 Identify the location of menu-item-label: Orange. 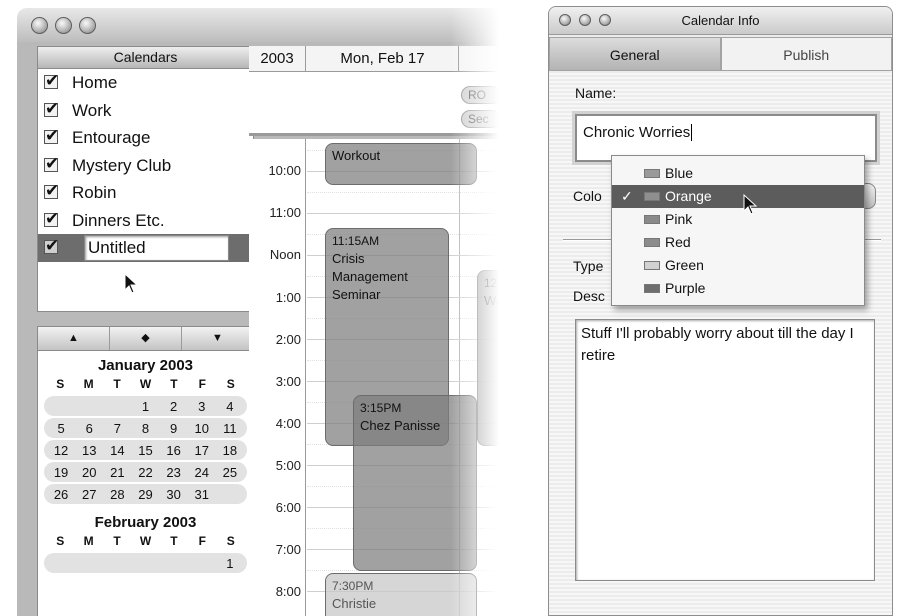
(688, 196).